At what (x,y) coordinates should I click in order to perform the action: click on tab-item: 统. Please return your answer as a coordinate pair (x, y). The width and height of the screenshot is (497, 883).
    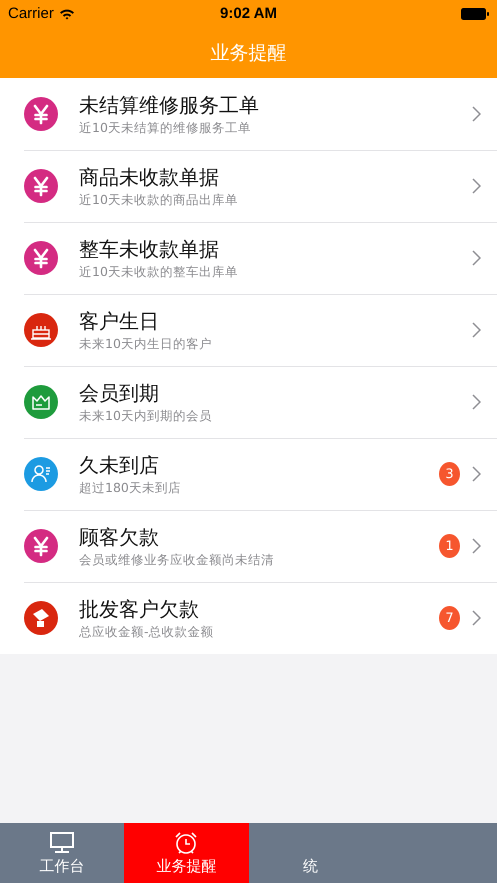
    Looking at the image, I should click on (310, 853).